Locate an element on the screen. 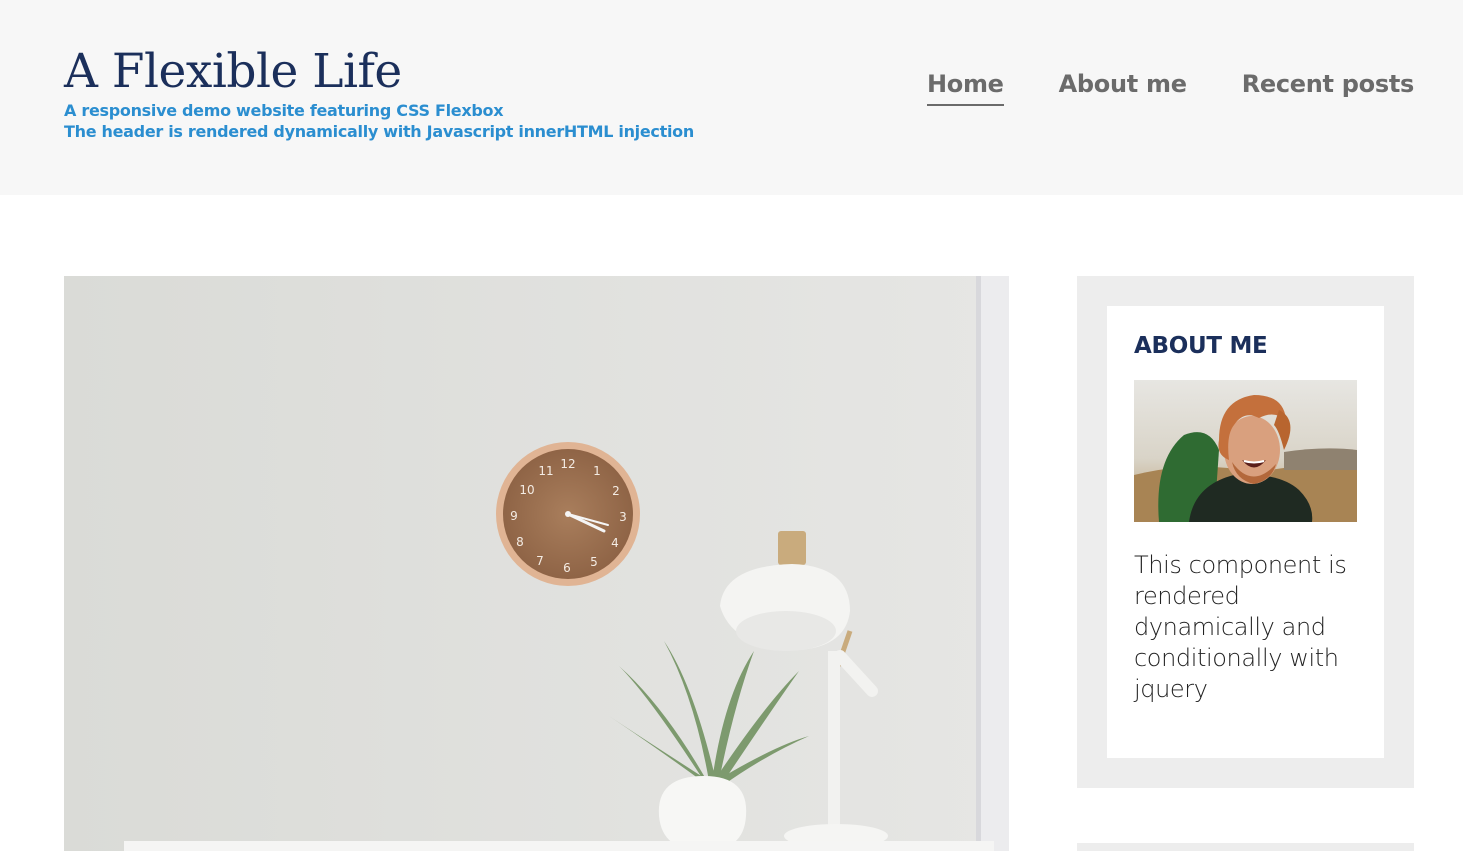  svg-text: 10 is located at coordinates (526, 490).